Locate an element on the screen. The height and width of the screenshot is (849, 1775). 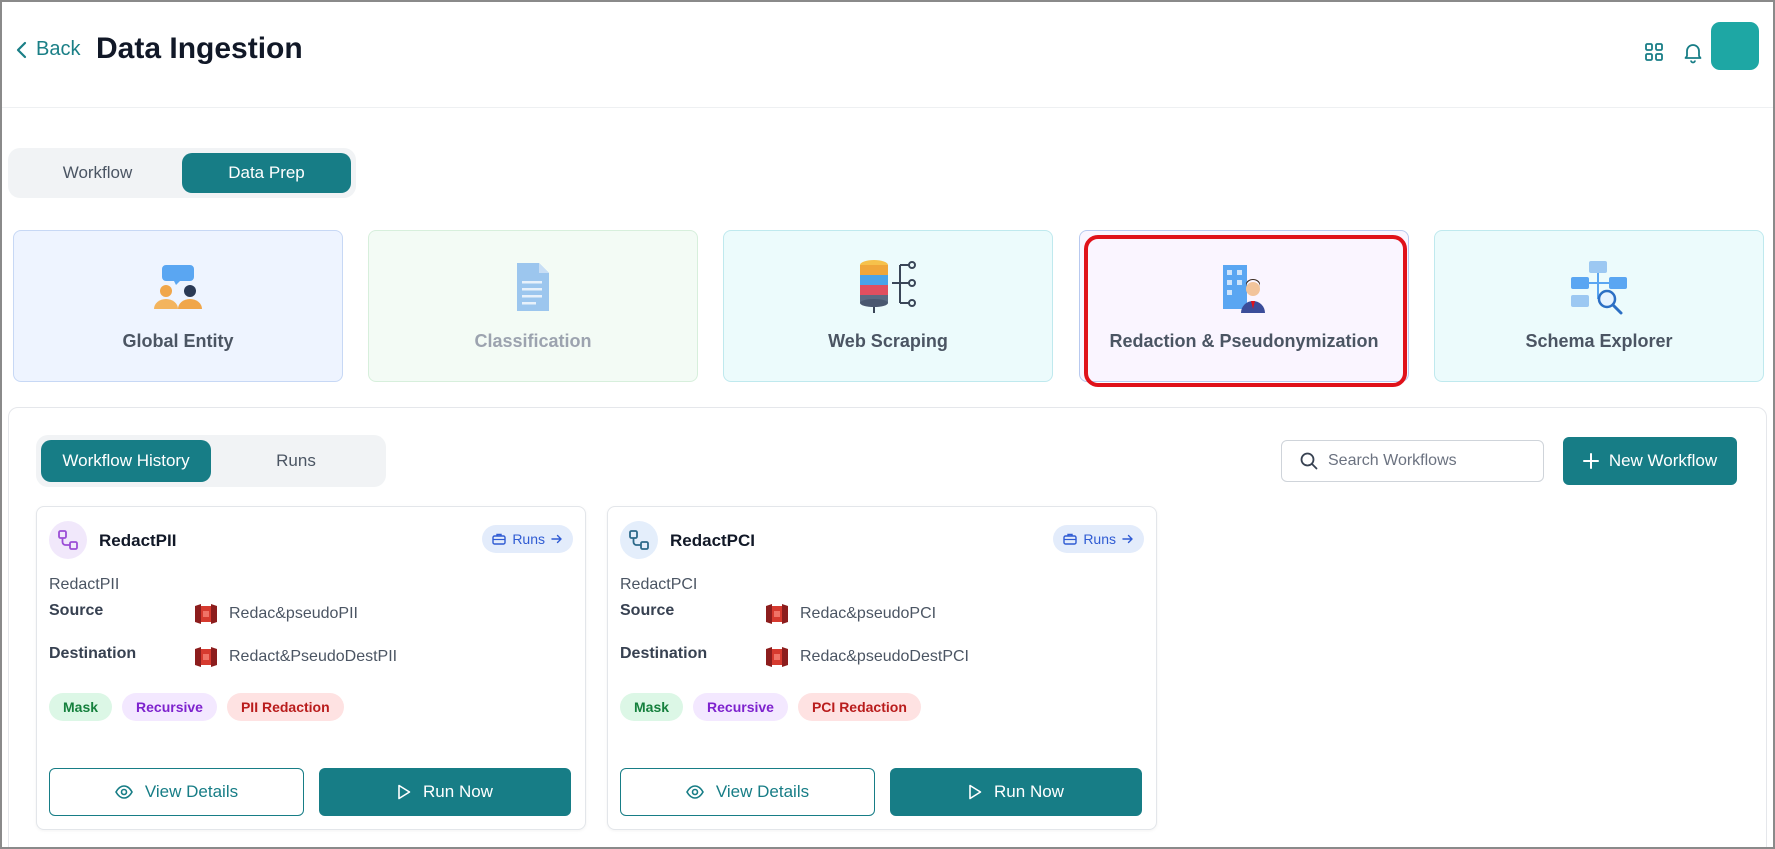
header: Back Data Ingestion is located at coordinates (887, 55).